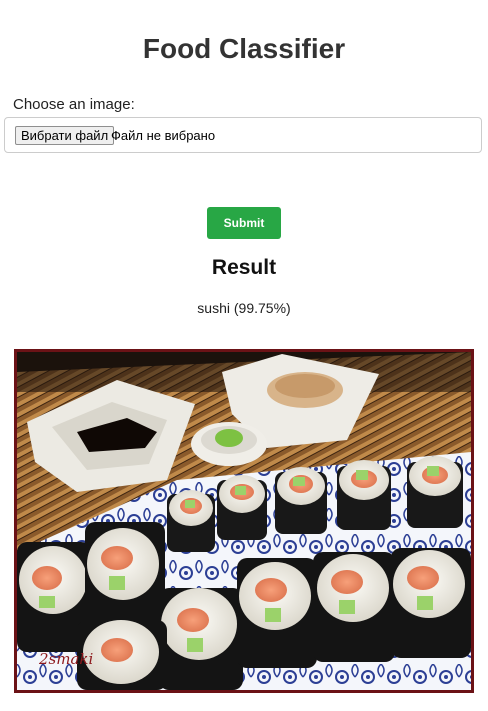 This screenshot has width=488, height=711. What do you see at coordinates (244, 48) in the screenshot?
I see `page-title: Food Classifier` at bounding box center [244, 48].